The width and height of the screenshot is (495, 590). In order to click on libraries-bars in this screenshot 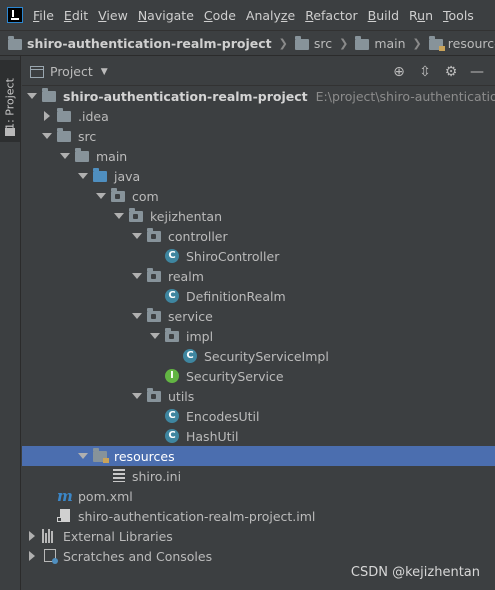, I will do `click(50, 536)`.